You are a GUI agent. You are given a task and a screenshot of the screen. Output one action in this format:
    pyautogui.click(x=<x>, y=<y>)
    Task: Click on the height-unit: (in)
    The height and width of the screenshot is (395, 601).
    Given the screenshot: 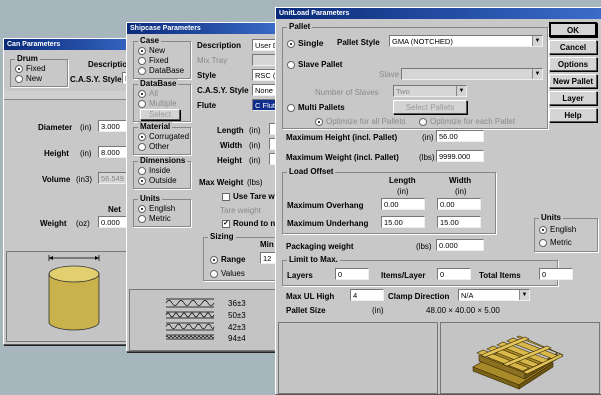 What is the action you would take?
    pyautogui.click(x=86, y=153)
    